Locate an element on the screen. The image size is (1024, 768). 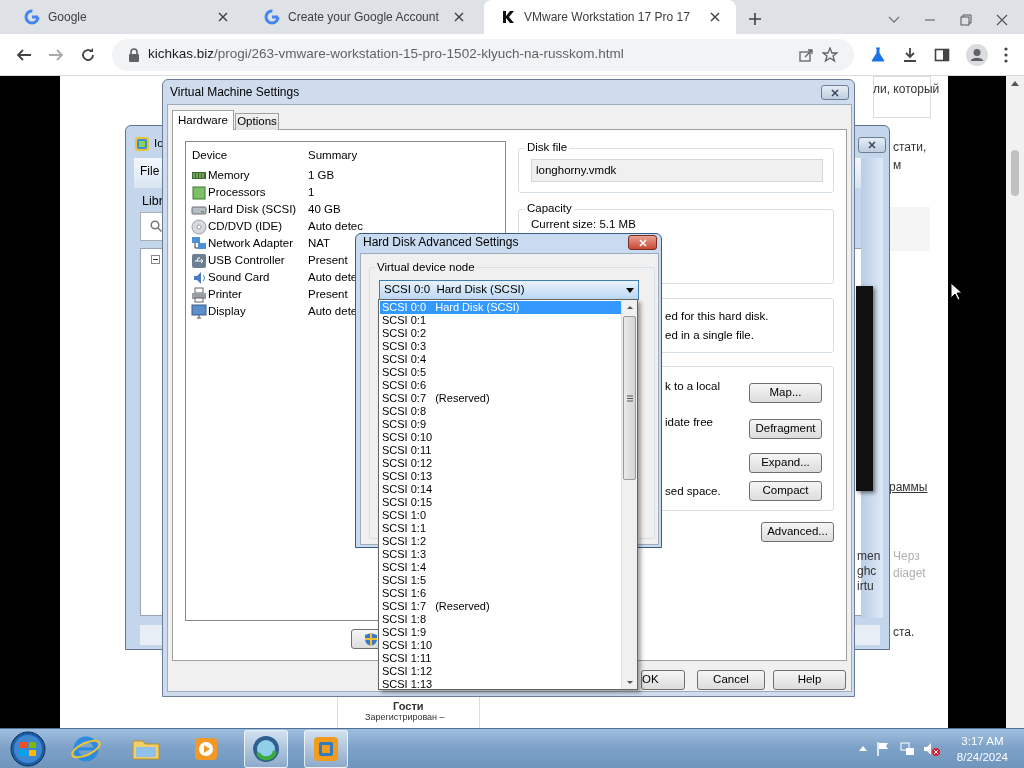
dropdown-option: SCSI 1:13 is located at coordinates (501, 684).